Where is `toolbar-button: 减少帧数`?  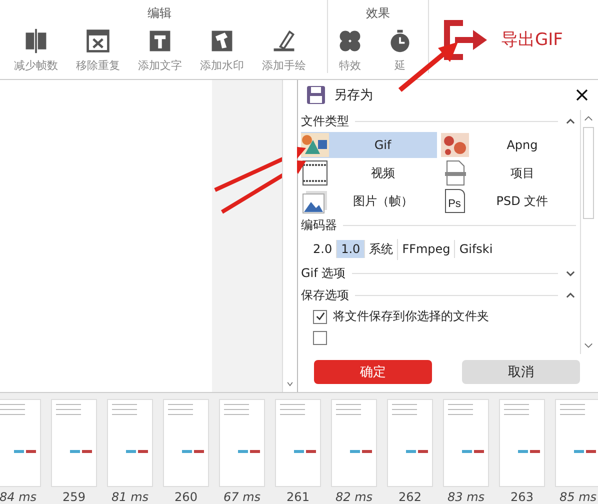
toolbar-button: 减少帧数 is located at coordinates (36, 50).